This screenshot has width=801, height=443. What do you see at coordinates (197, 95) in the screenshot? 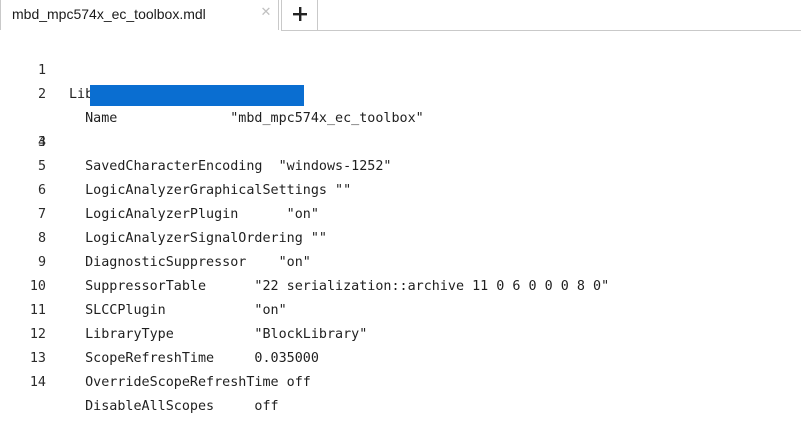
I see `text-selection` at bounding box center [197, 95].